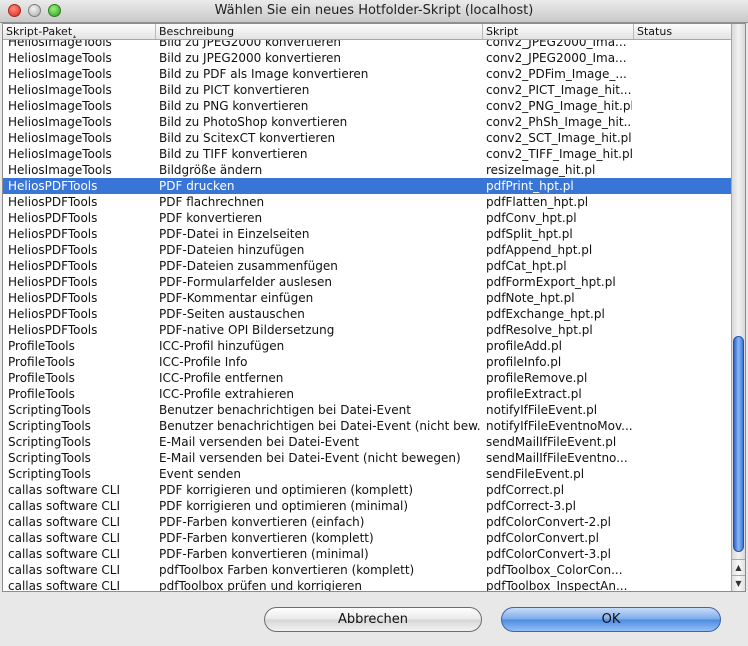 The image size is (748, 646). I want to click on cell-script: sendFileEvent.pl, so click(535, 474).